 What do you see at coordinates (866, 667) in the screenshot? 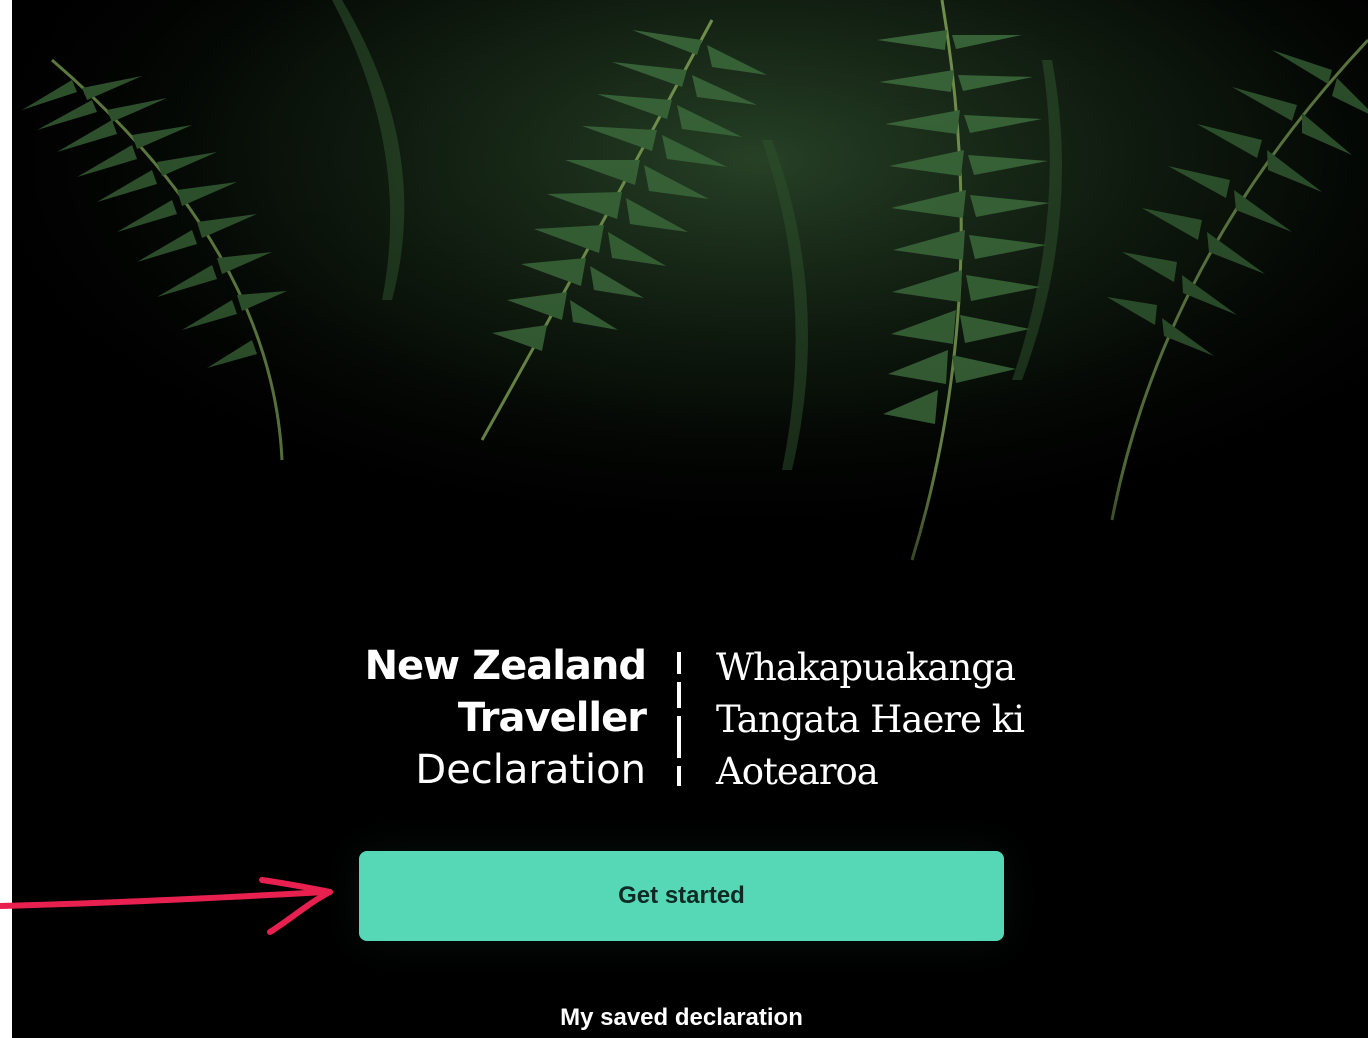
I see `maori-line-1: Whakapuakanga` at bounding box center [866, 667].